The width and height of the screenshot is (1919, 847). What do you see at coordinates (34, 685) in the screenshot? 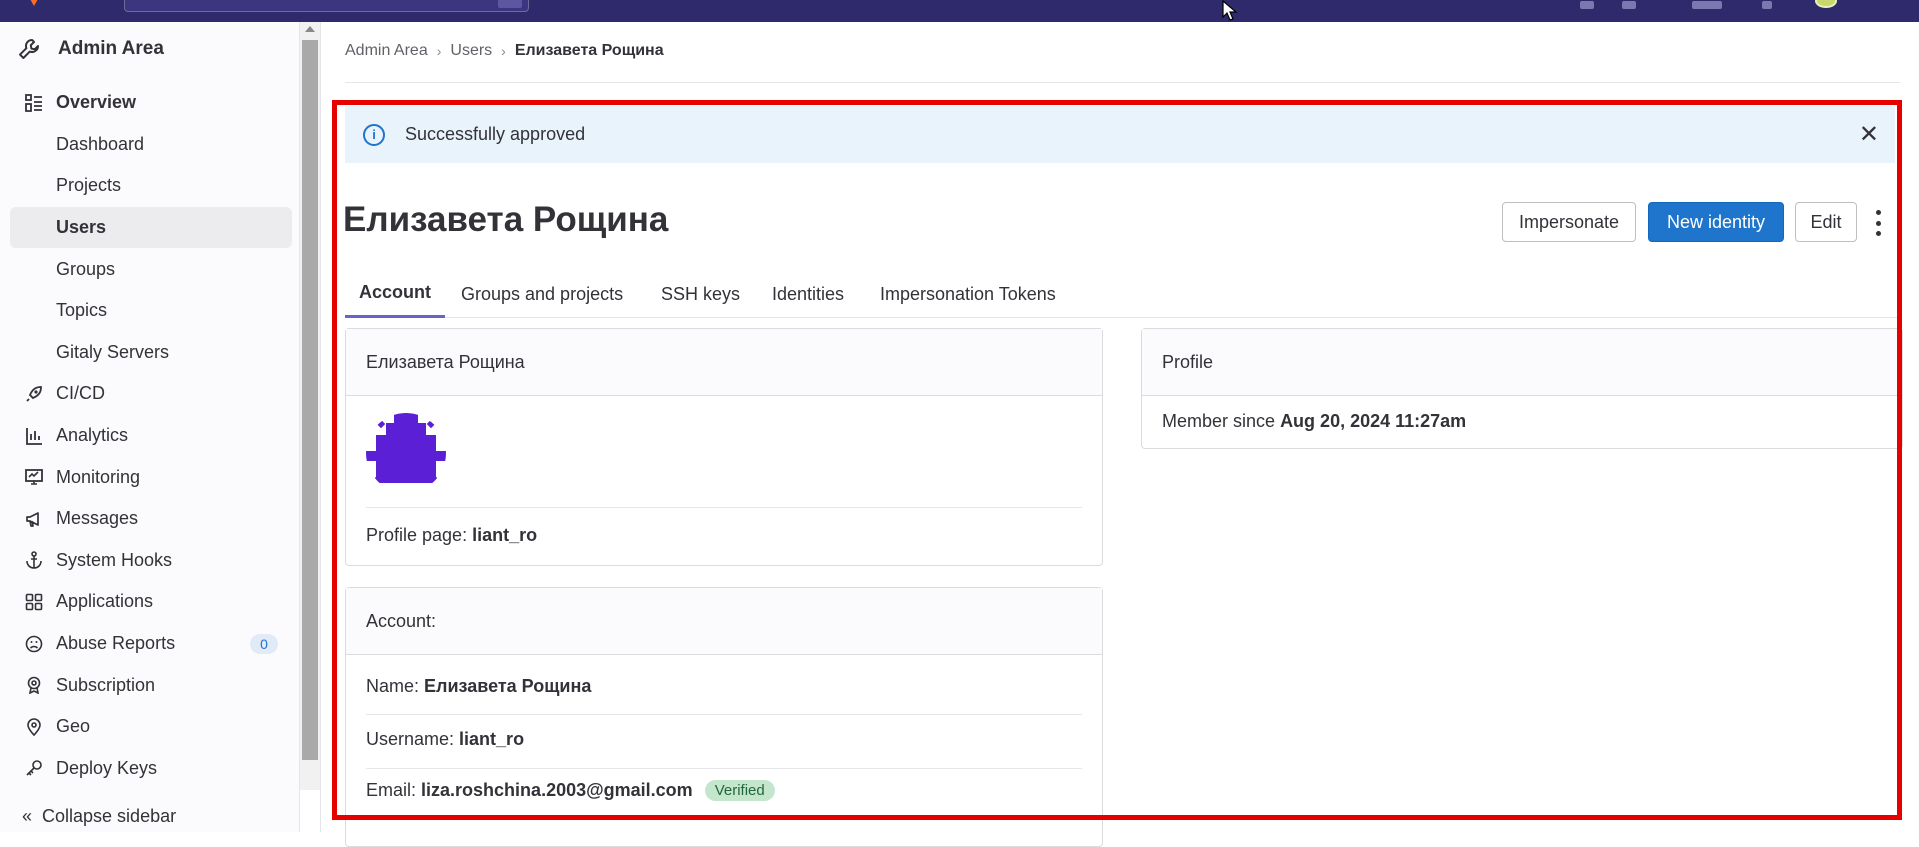
I see `subscription-icon` at bounding box center [34, 685].